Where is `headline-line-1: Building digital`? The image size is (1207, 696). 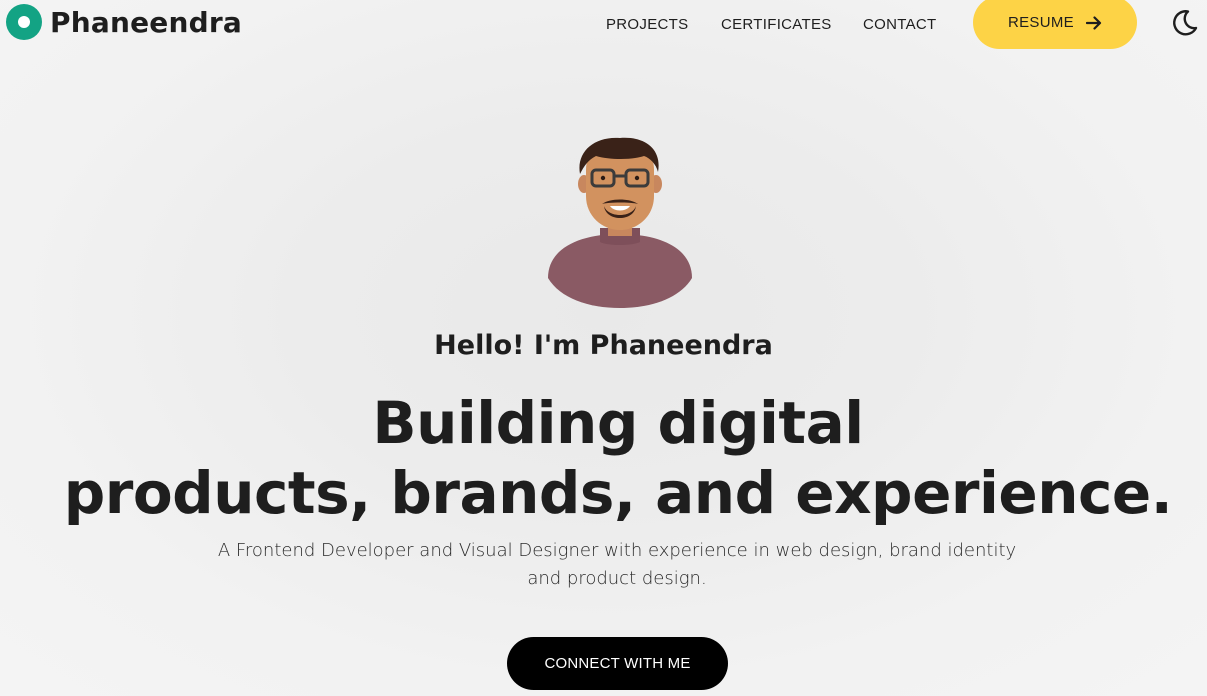
headline-line-1: Building digital is located at coordinates (618, 423).